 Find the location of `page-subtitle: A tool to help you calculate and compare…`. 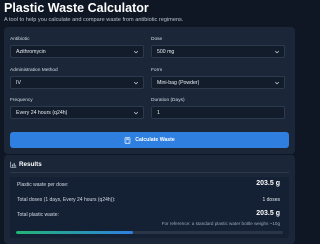

page-subtitle: A tool to help you calculate and compare… is located at coordinates (94, 20).